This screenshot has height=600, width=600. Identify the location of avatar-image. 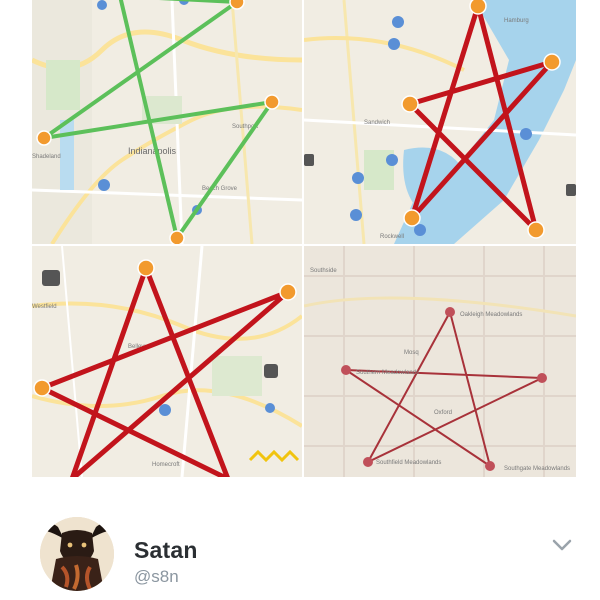
(77, 554).